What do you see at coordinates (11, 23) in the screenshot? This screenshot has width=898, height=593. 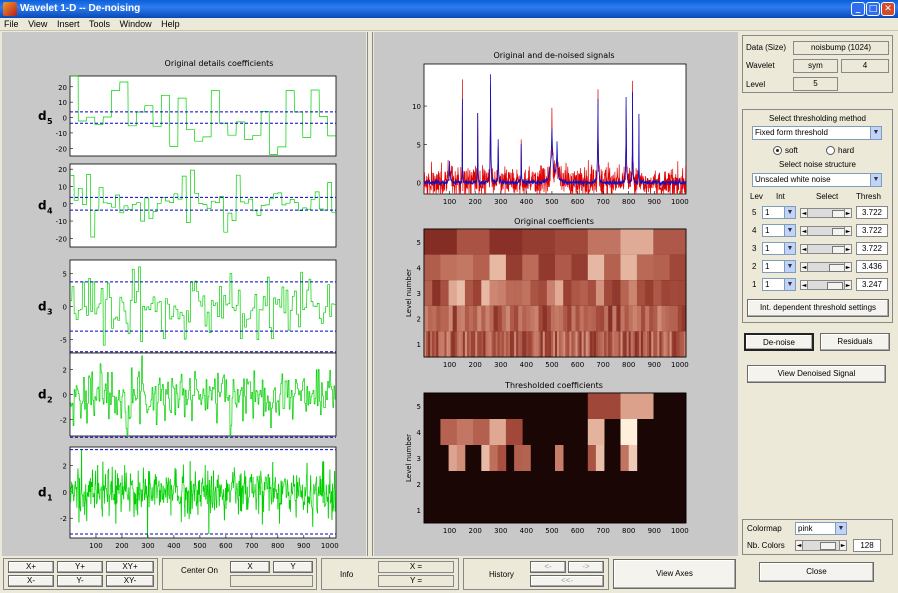 I see `menu-file: File` at bounding box center [11, 23].